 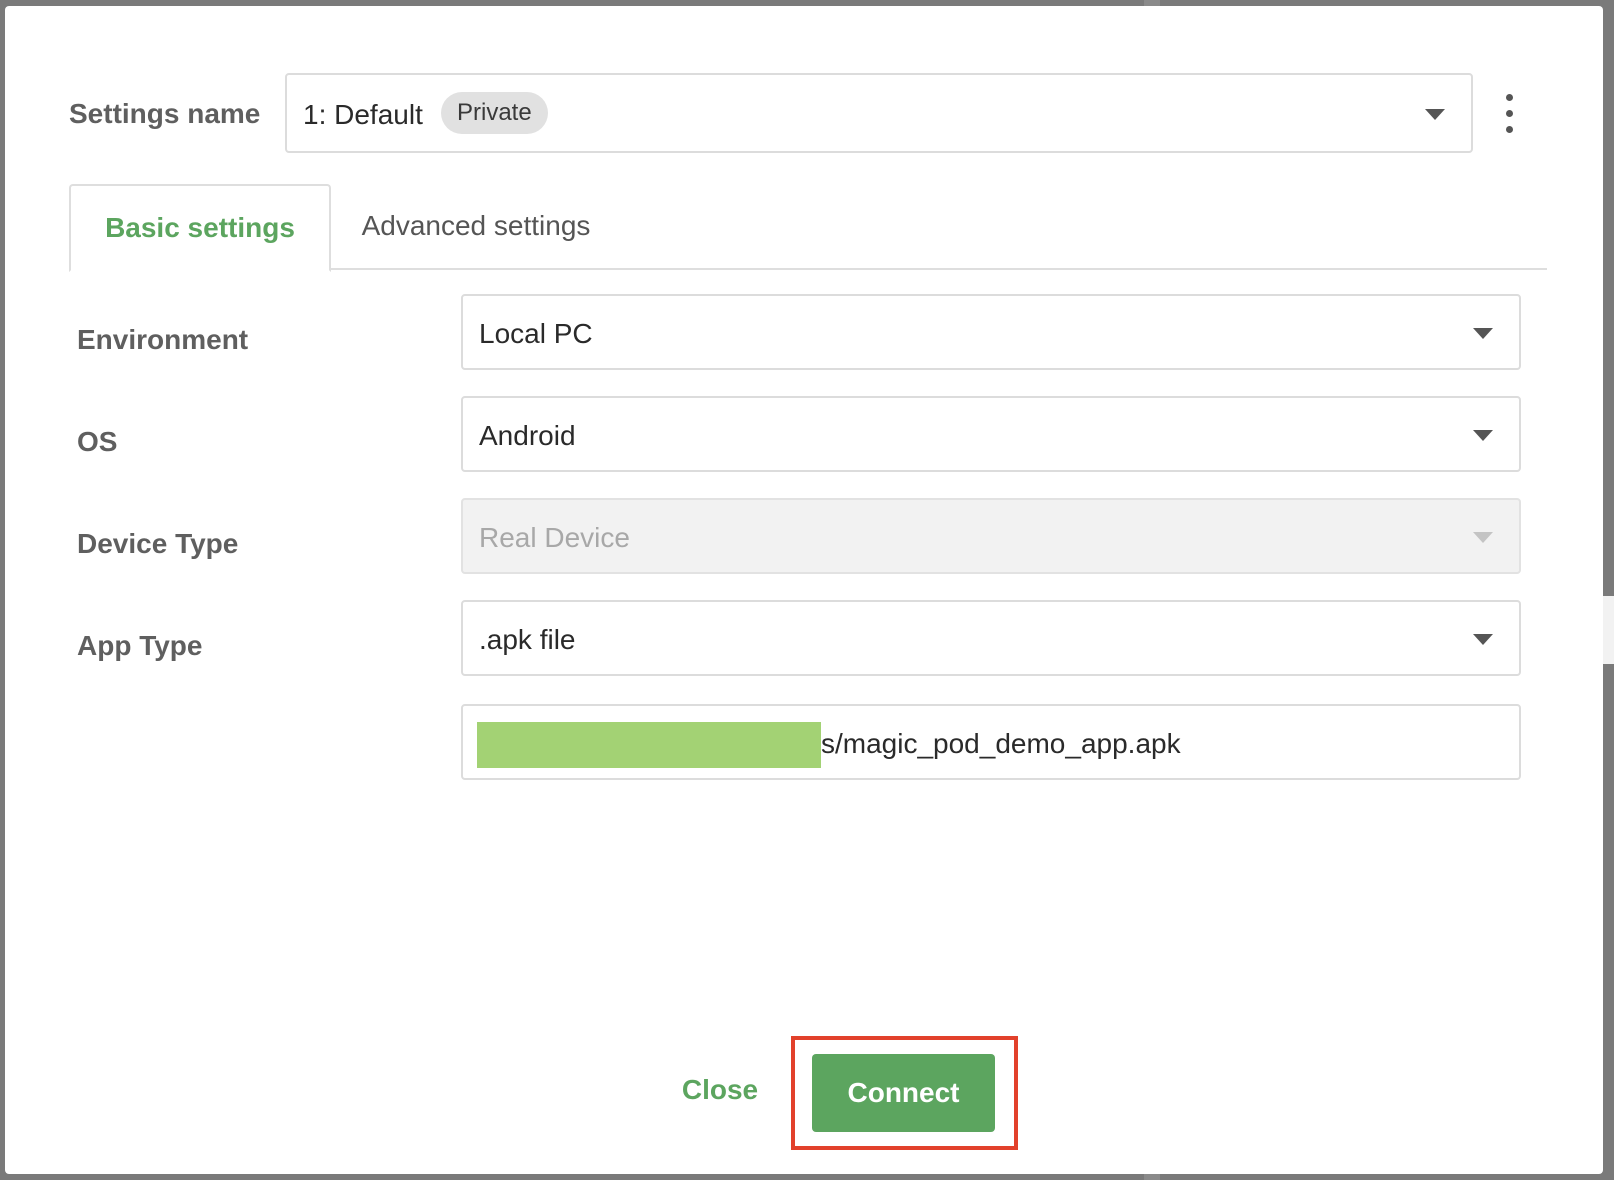 I want to click on settings-name-value: 1: Default, so click(x=363, y=114).